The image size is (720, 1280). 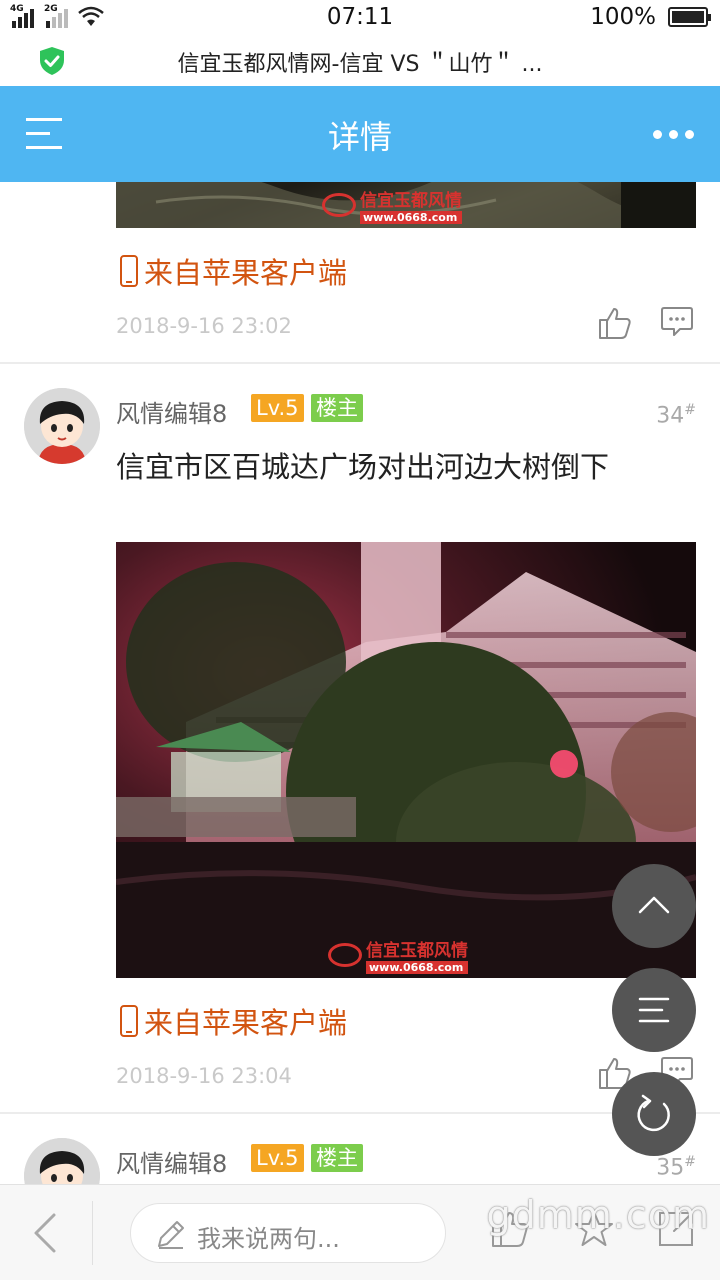 I want to click on post-image: 信宜玉都风情 www.0668.com, so click(x=406, y=205).